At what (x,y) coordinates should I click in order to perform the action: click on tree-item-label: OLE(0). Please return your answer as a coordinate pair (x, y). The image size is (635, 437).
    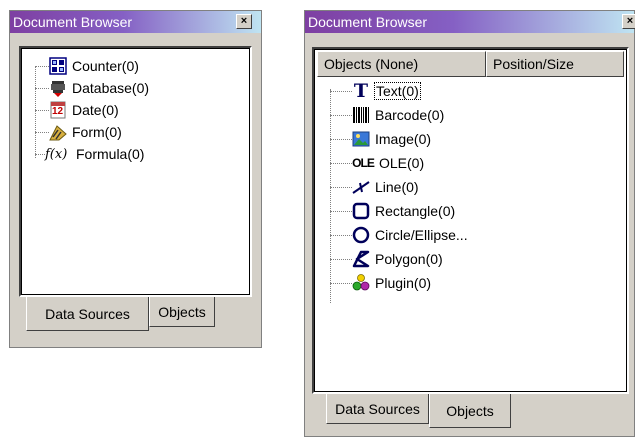
    Looking at the image, I should click on (402, 163).